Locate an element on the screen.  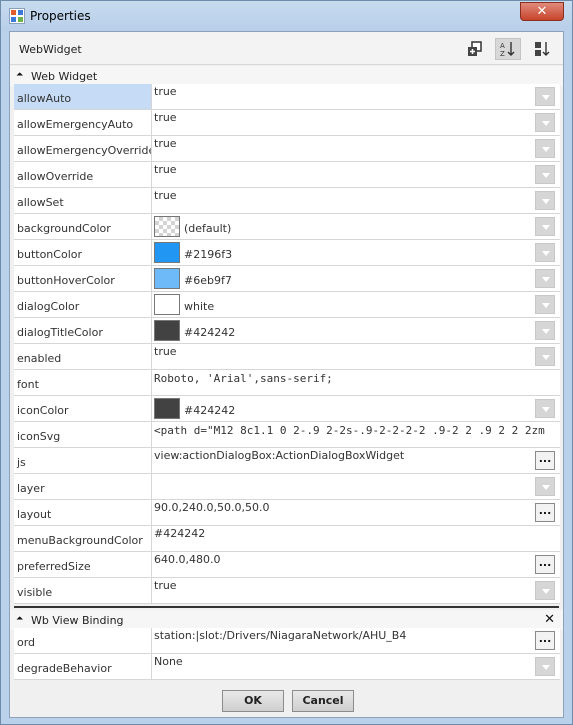
property-value: (default) is located at coordinates (208, 228).